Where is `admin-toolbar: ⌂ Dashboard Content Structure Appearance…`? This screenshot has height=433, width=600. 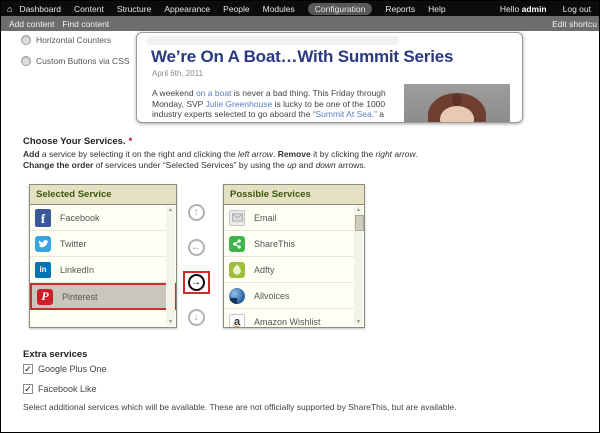
admin-toolbar: ⌂ Dashboard Content Structure Appearance… is located at coordinates (300, 8).